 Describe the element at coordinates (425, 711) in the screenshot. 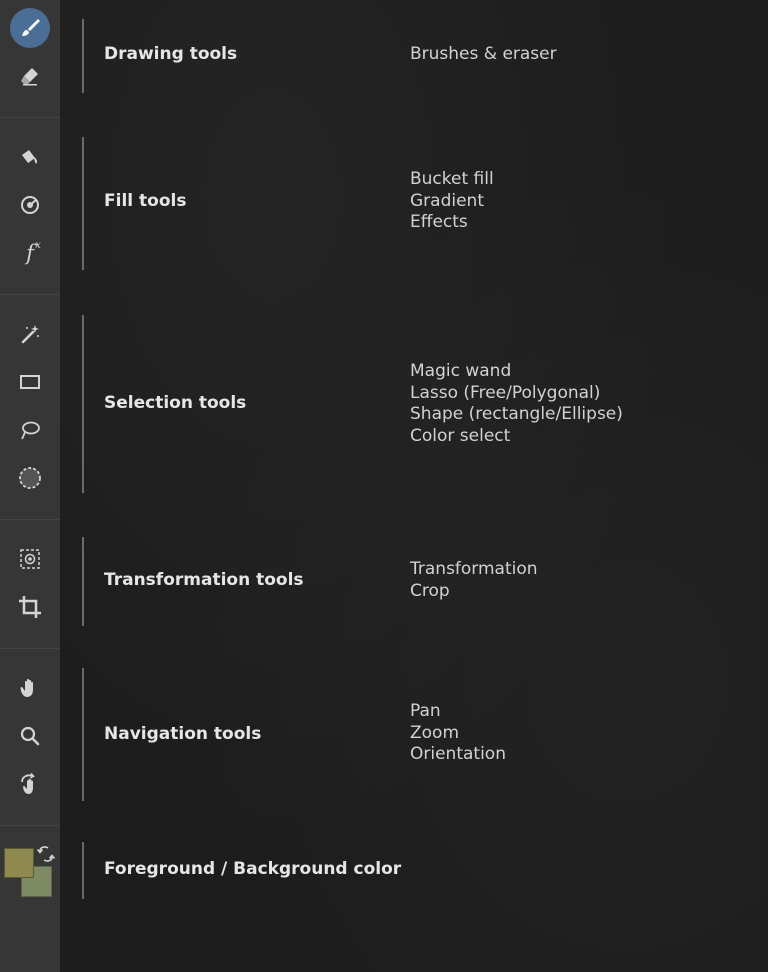

I see `section-item: Pan` at that location.